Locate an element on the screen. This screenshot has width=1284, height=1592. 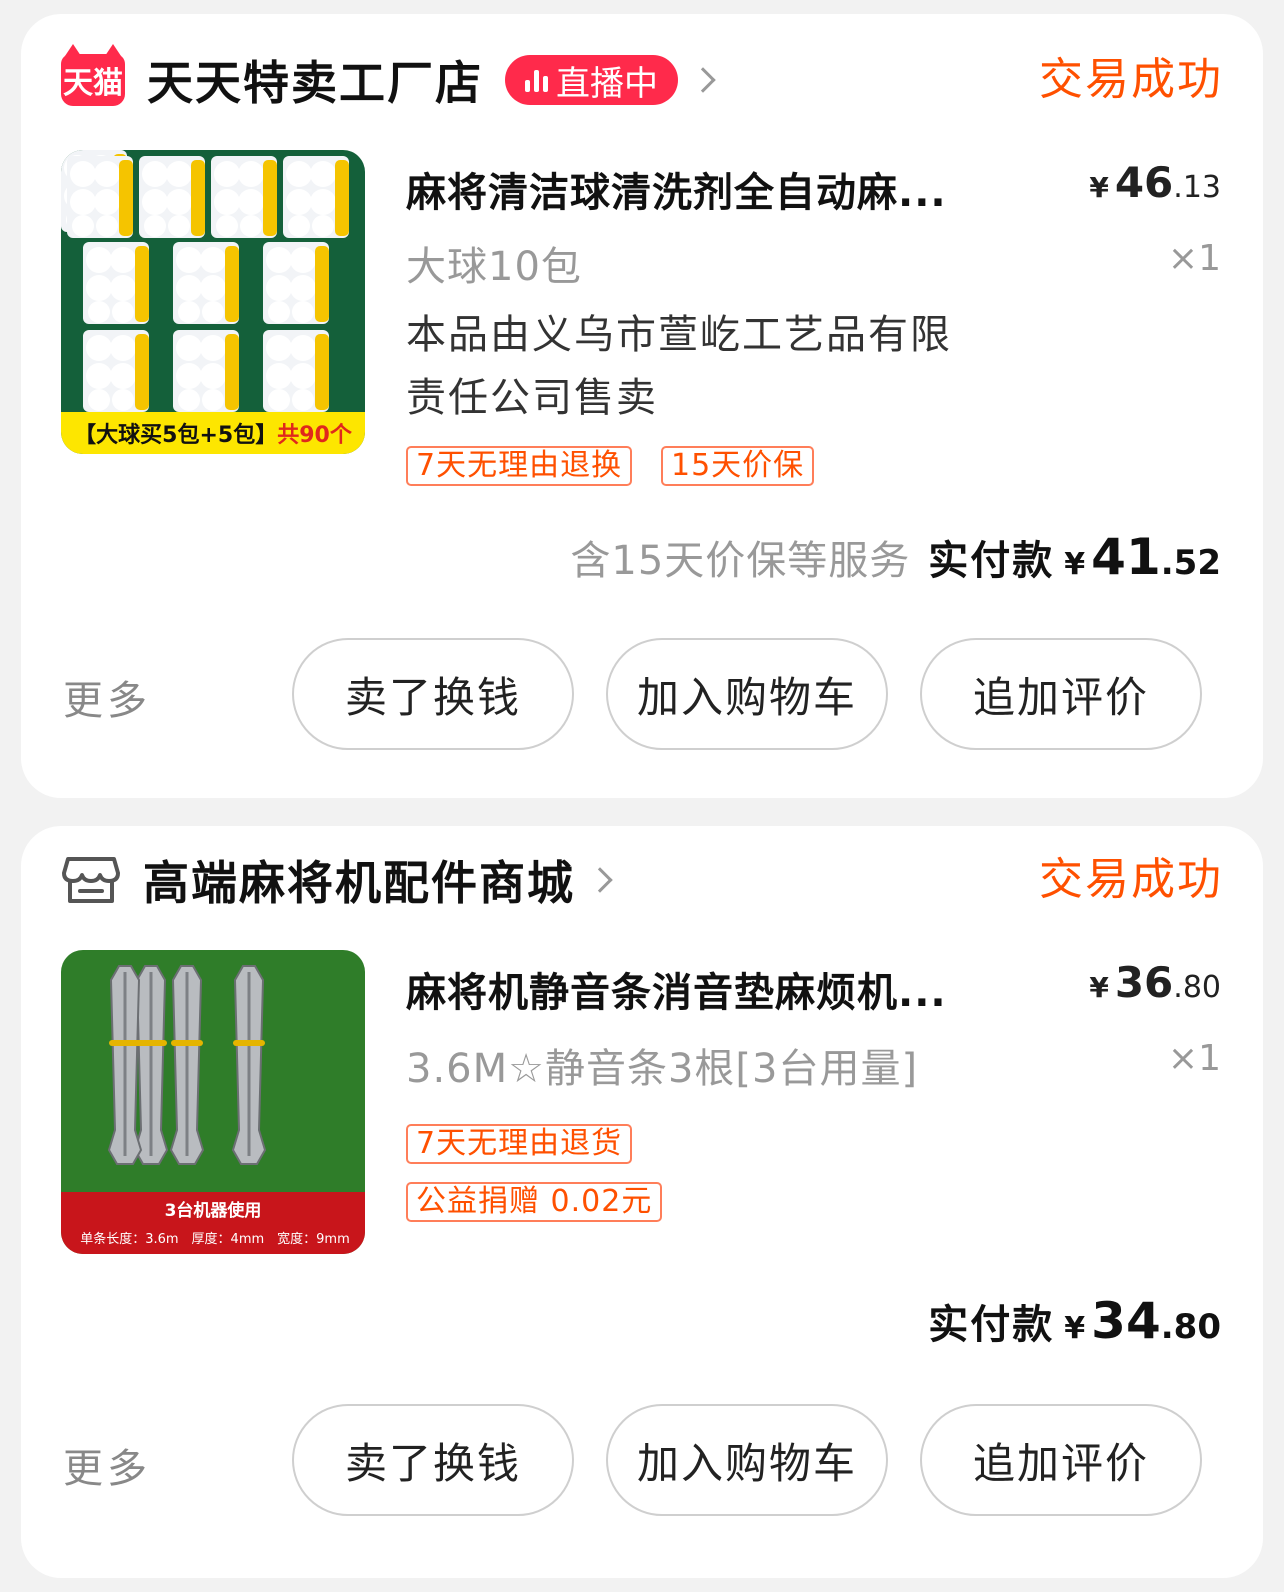
live-label: 直播中 is located at coordinates (607, 83).